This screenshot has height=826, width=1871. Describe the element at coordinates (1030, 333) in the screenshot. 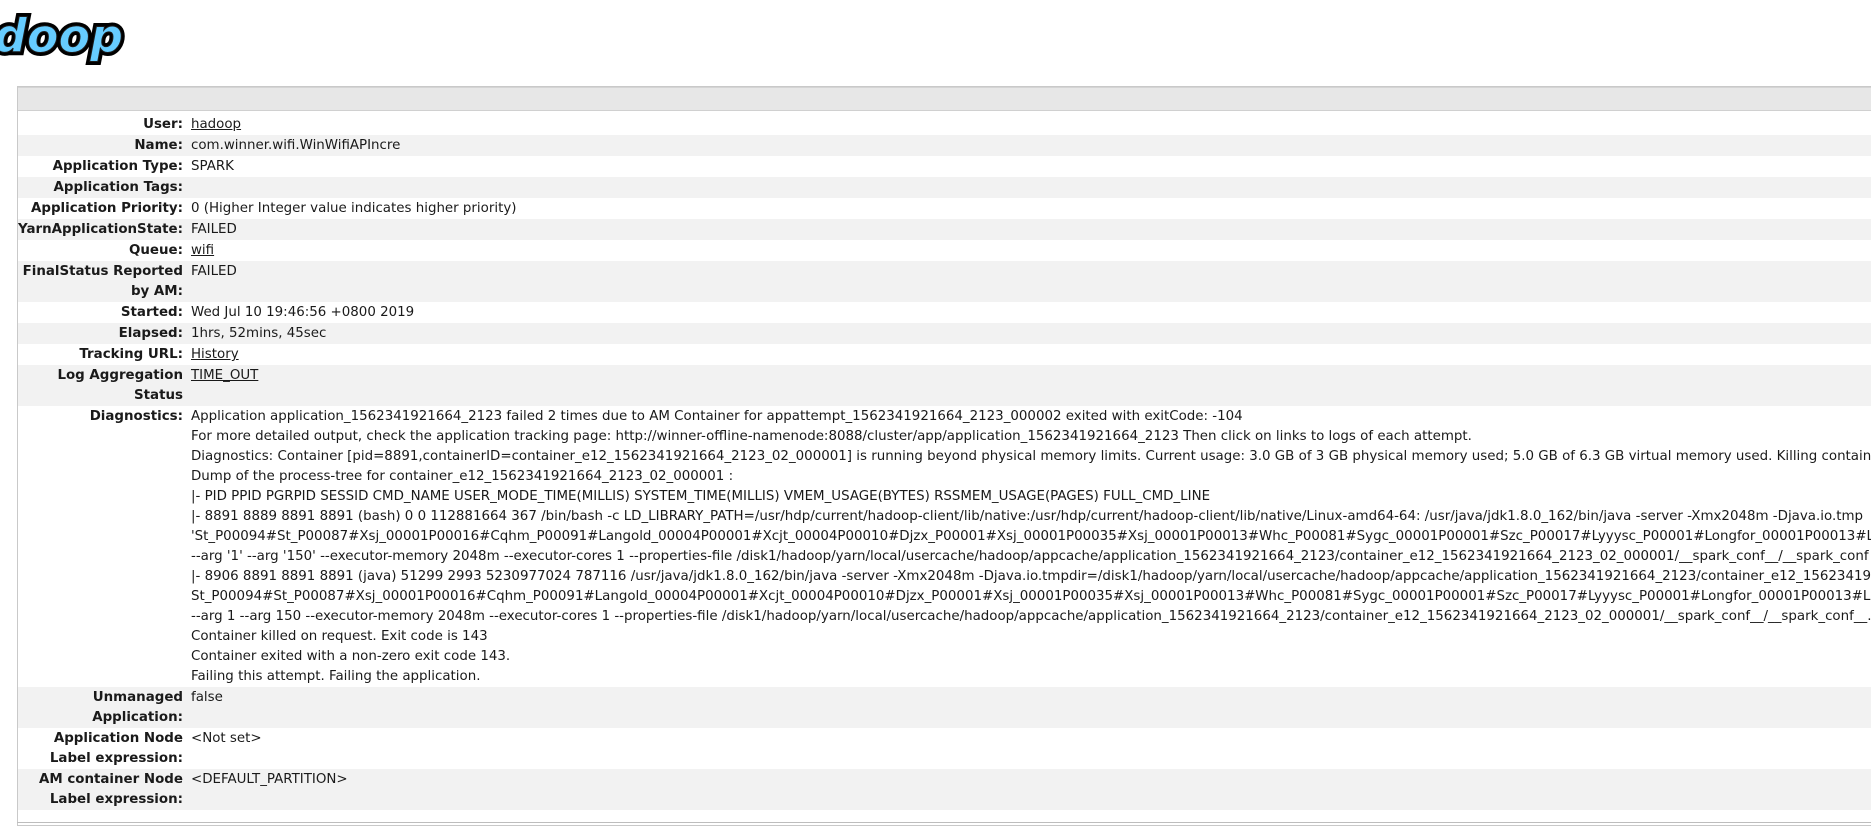

I see `value-elapsed: 1hrs, 52mins, 45sec` at that location.